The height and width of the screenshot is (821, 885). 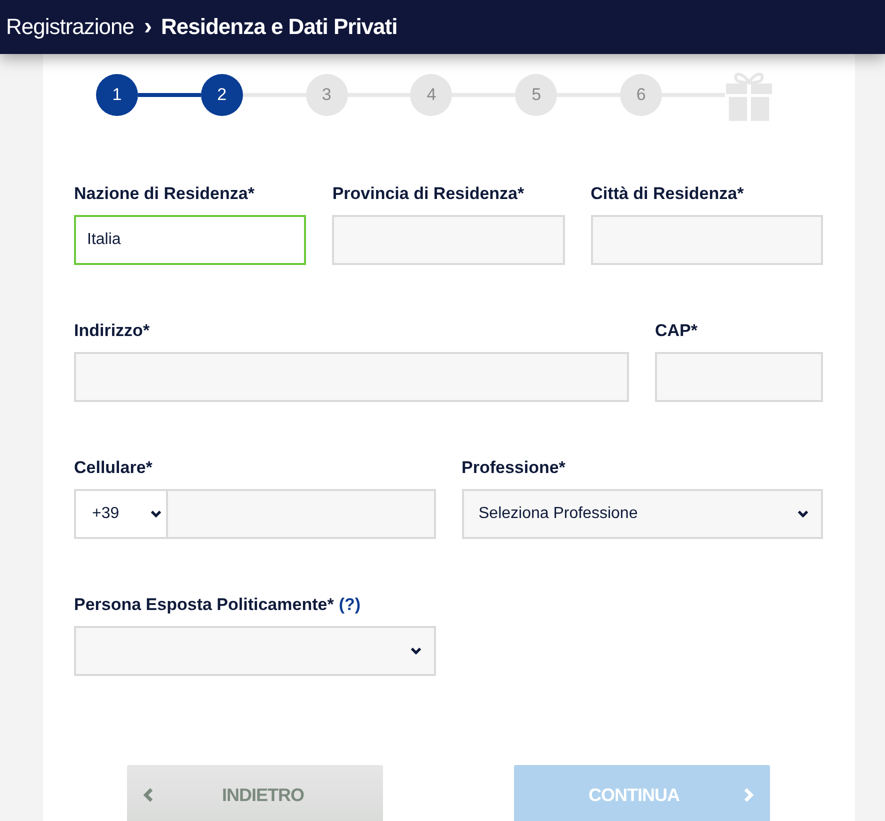 I want to click on field-label: Indirizzo*, so click(x=112, y=331).